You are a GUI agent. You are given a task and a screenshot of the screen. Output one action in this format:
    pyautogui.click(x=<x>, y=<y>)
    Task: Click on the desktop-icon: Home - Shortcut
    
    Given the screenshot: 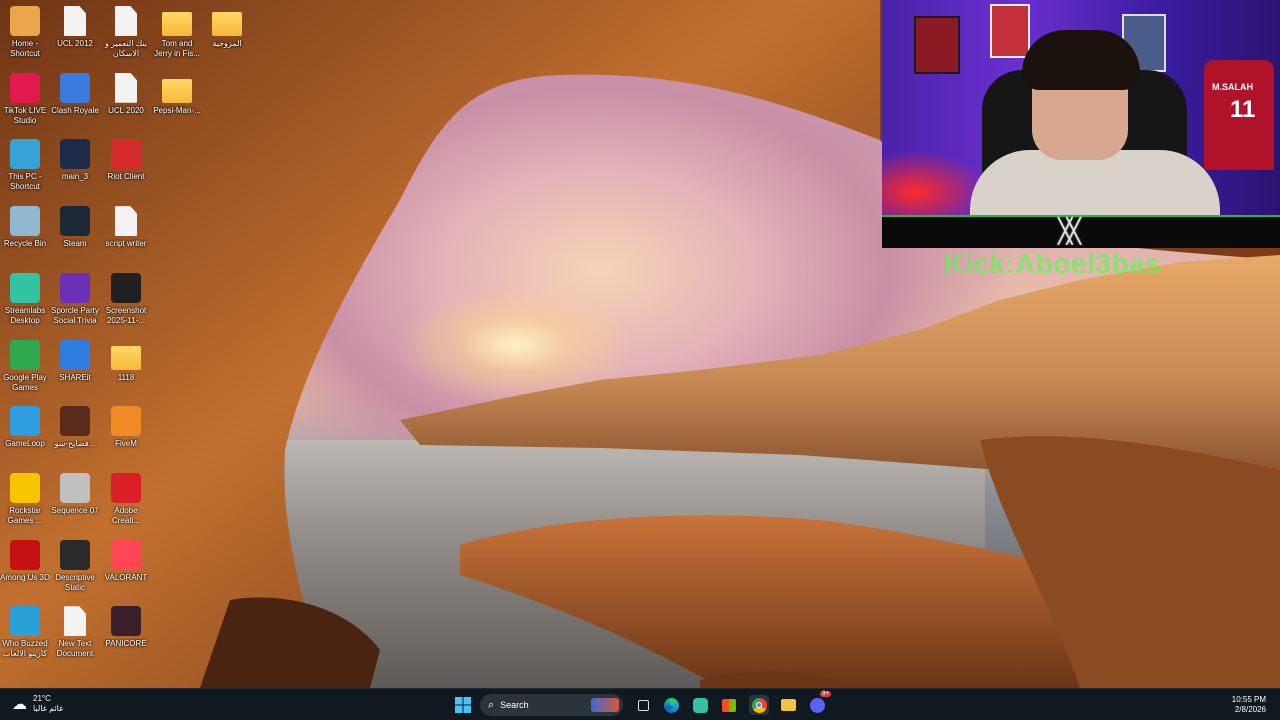 What is the action you would take?
    pyautogui.click(x=25, y=32)
    